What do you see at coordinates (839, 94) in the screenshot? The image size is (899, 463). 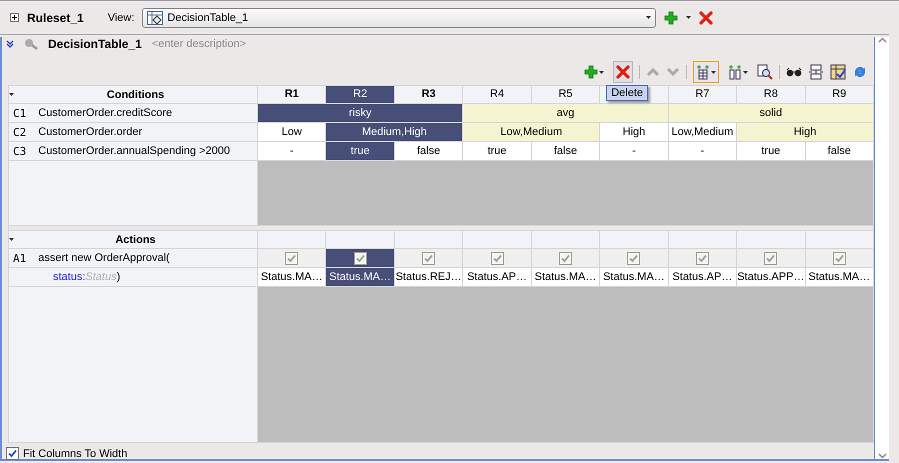 I see `rule-header: R9` at bounding box center [839, 94].